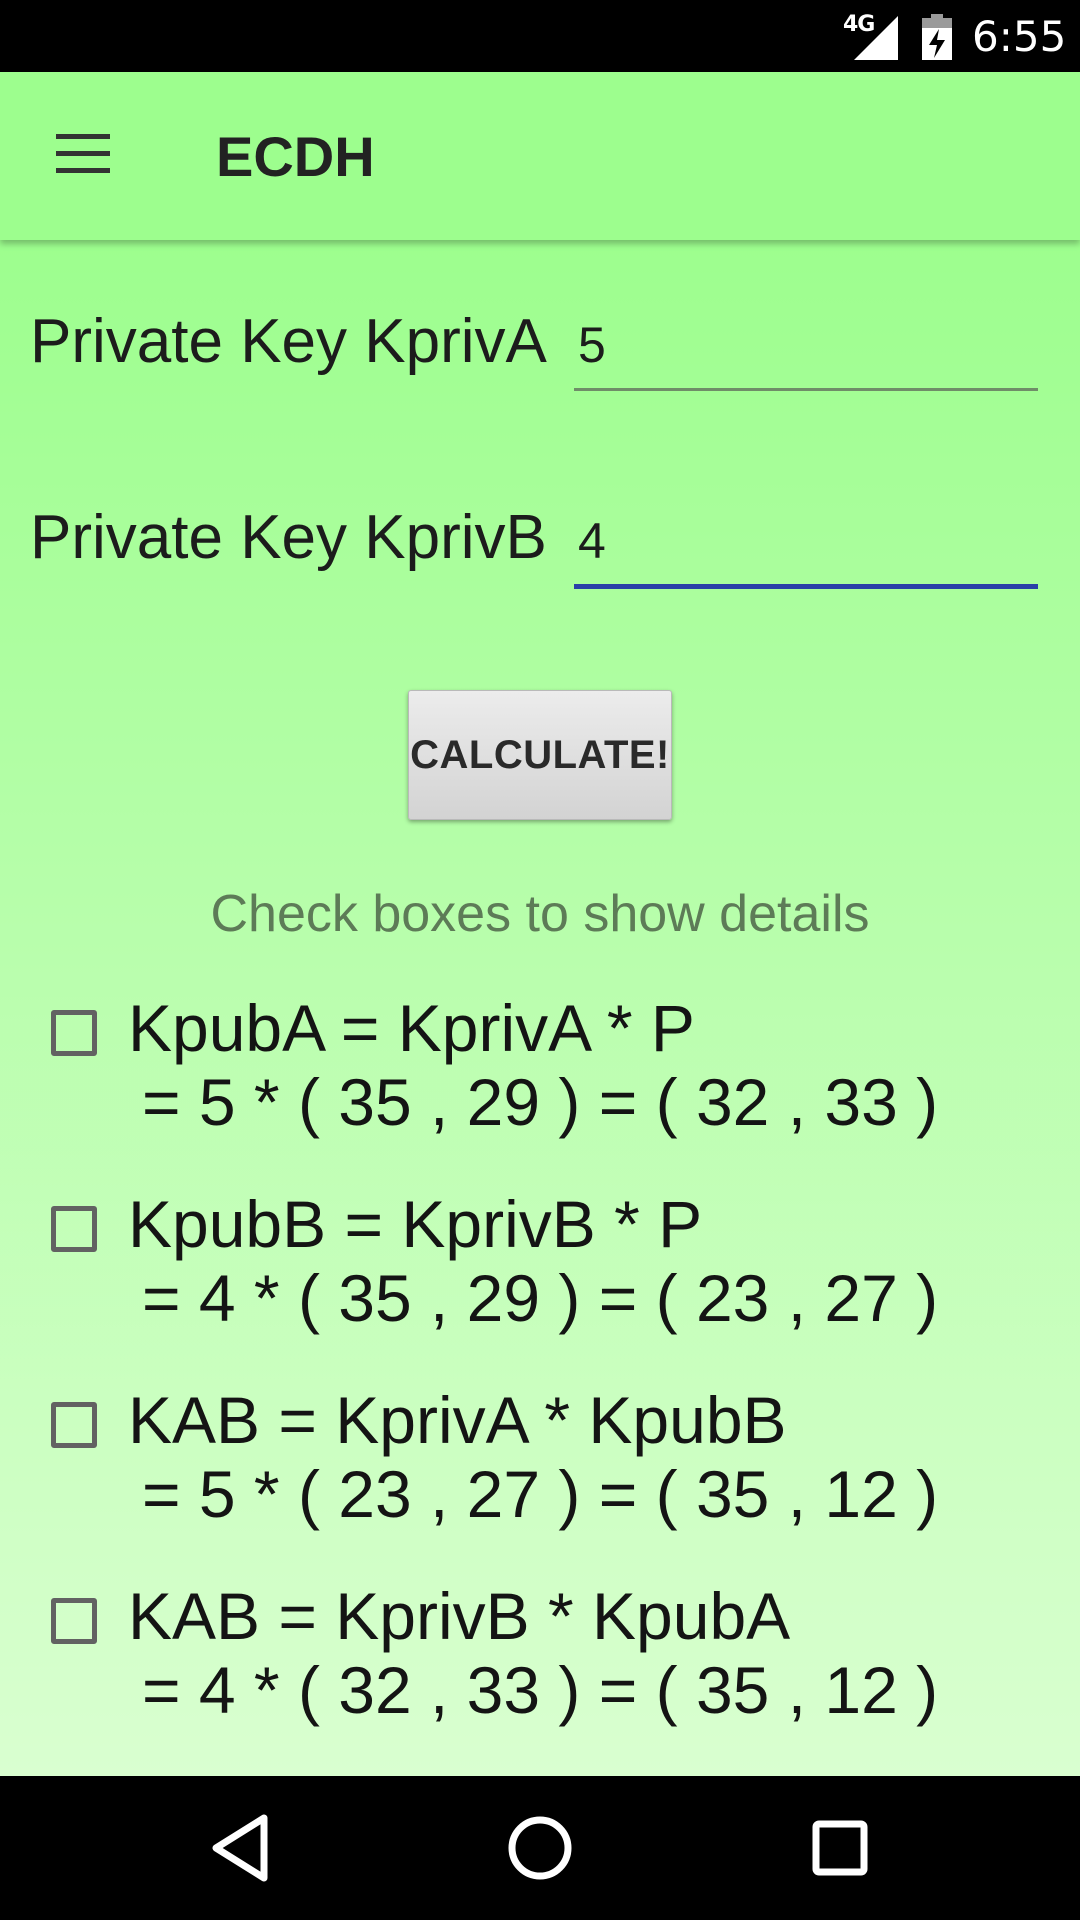 This screenshot has width=1080, height=1920. What do you see at coordinates (540, 1690) in the screenshot?
I see `detail-result: = 4 * ( 32 , 33 ) = ( 35 , 12 )` at bounding box center [540, 1690].